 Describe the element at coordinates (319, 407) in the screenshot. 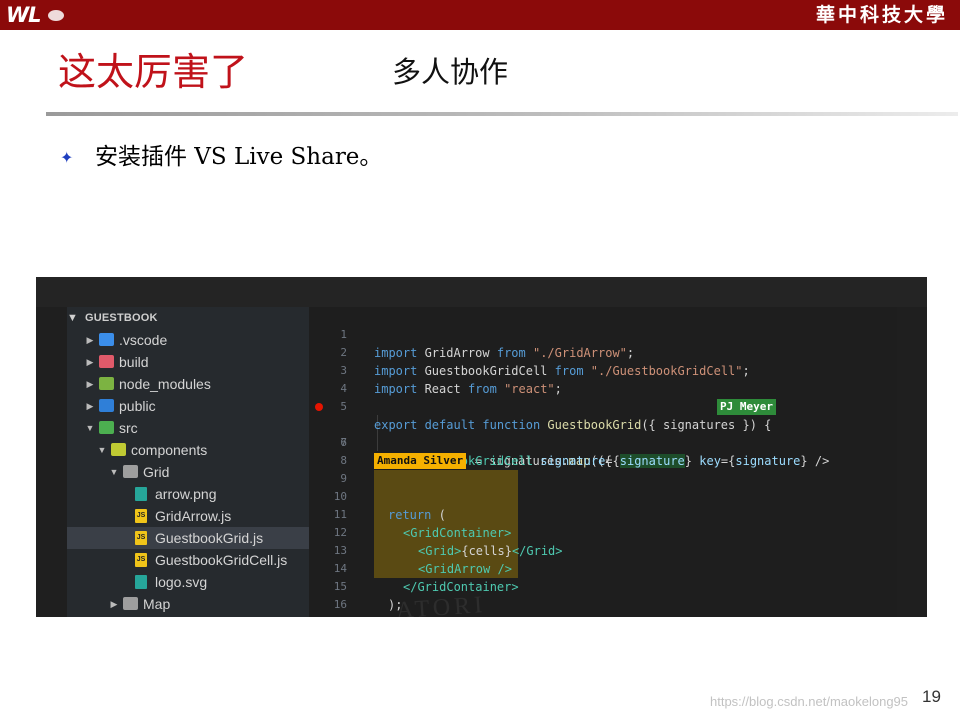

I see `breakpoint-icon` at that location.